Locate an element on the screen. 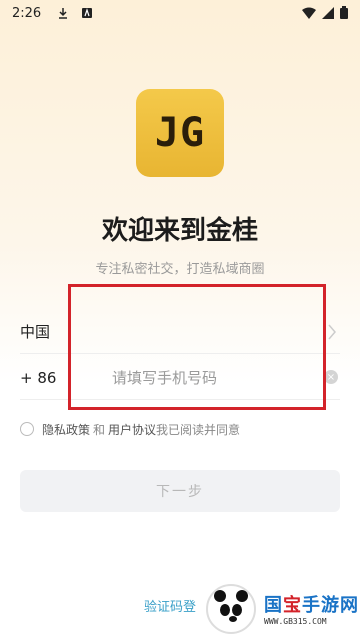  download-icon is located at coordinates (63, 13).